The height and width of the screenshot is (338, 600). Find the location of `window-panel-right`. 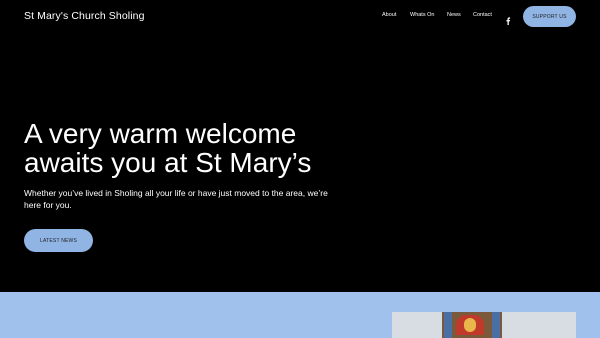

window-panel-right is located at coordinates (496, 325).